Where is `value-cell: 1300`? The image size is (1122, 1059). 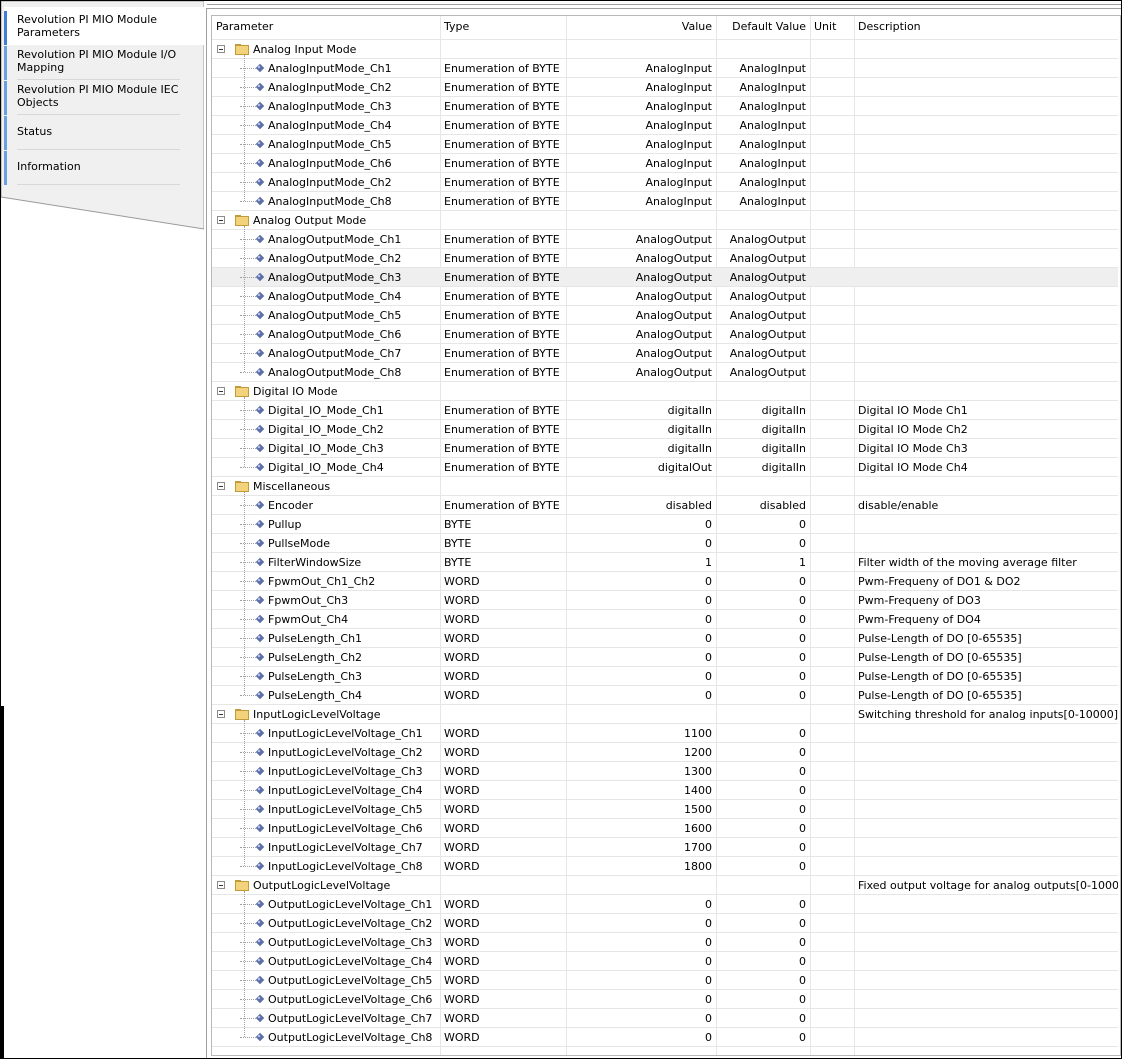
value-cell: 1300 is located at coordinates (641, 771).